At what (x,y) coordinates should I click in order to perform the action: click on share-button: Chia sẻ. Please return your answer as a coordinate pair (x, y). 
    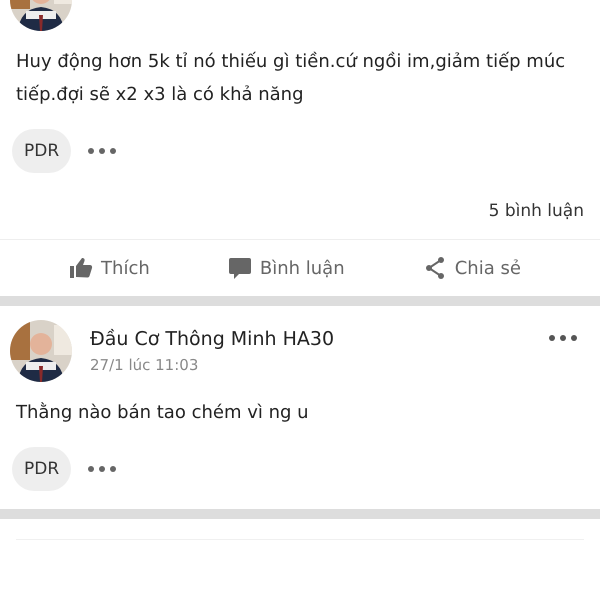
    Looking at the image, I should click on (471, 268).